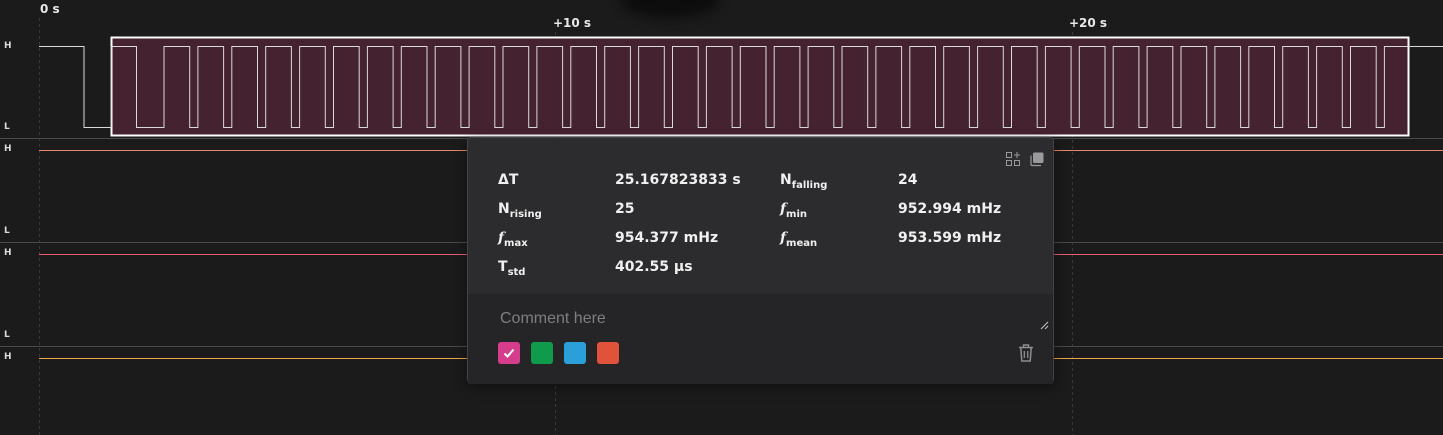 Image resolution: width=1443 pixels, height=435 pixels. Describe the element at coordinates (667, 238) in the screenshot. I see `stat-f-max-value: 954.377 mHz` at that location.